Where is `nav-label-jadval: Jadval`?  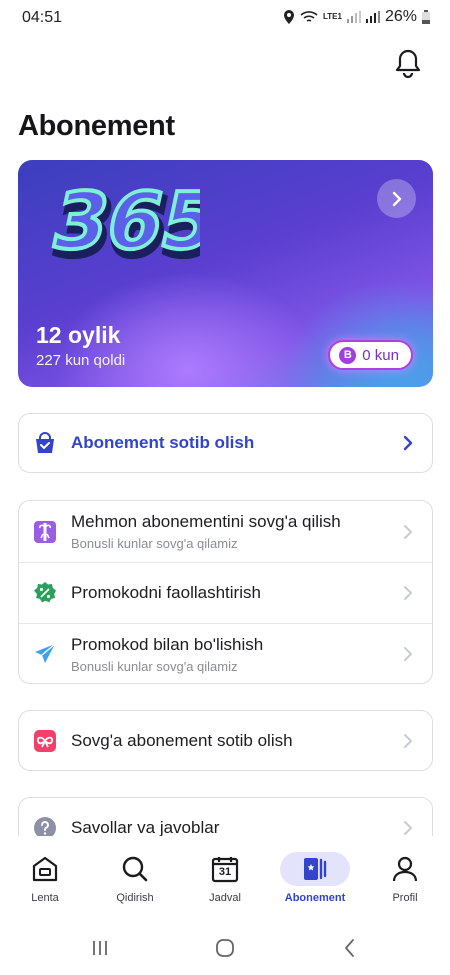 nav-label-jadval: Jadval is located at coordinates (225, 898).